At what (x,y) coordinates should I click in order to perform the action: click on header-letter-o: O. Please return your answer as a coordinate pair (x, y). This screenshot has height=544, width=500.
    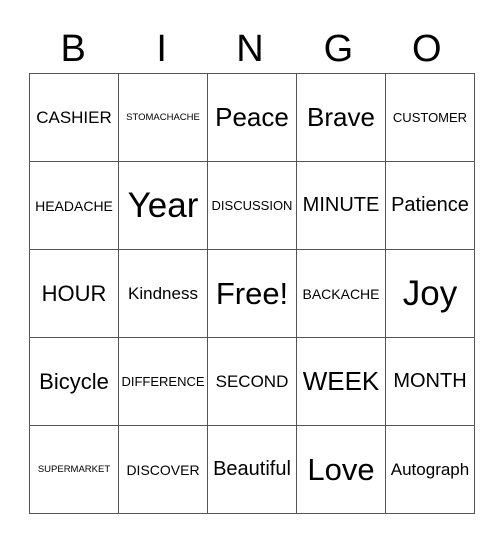
    Looking at the image, I should click on (427, 49).